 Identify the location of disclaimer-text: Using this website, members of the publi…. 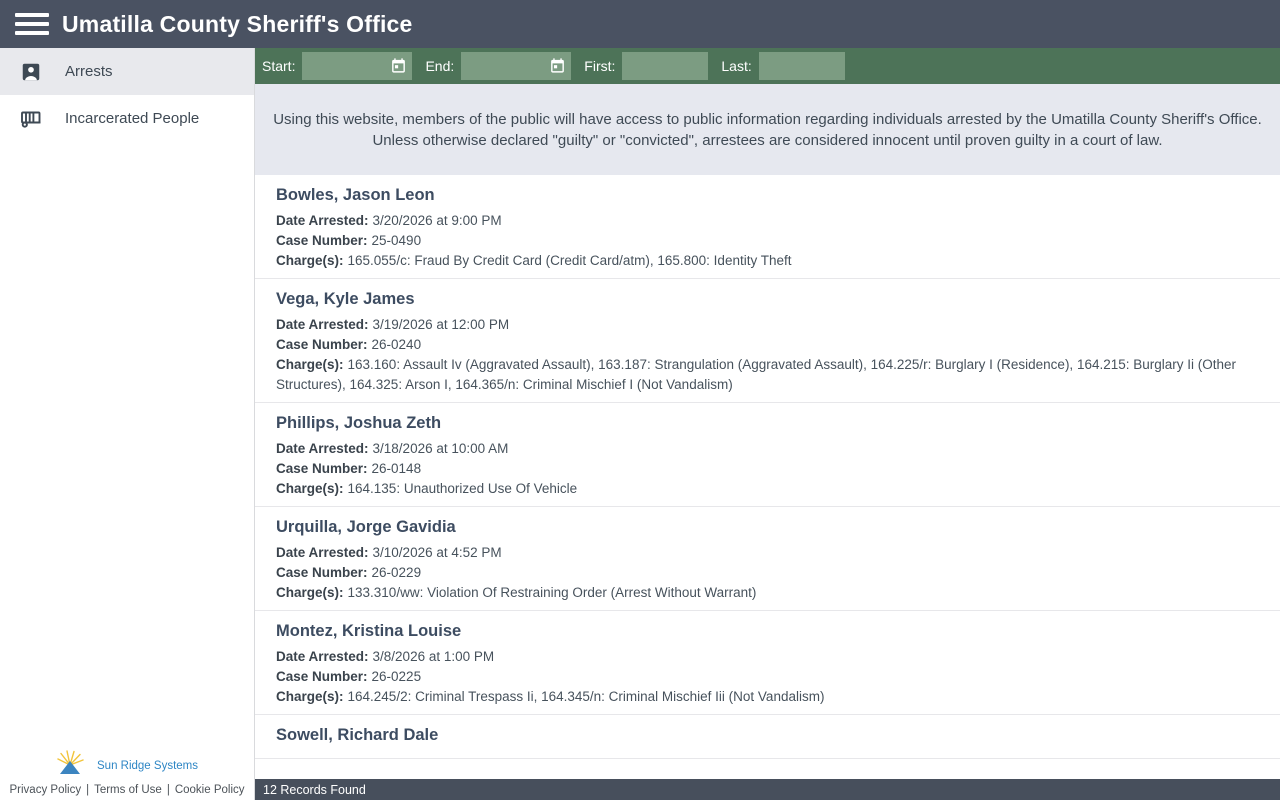
(767, 130).